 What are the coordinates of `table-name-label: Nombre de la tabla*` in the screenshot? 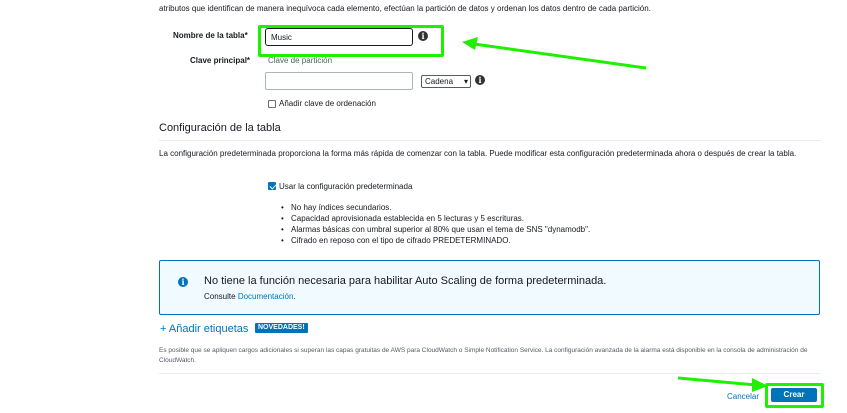 It's located at (210, 35).